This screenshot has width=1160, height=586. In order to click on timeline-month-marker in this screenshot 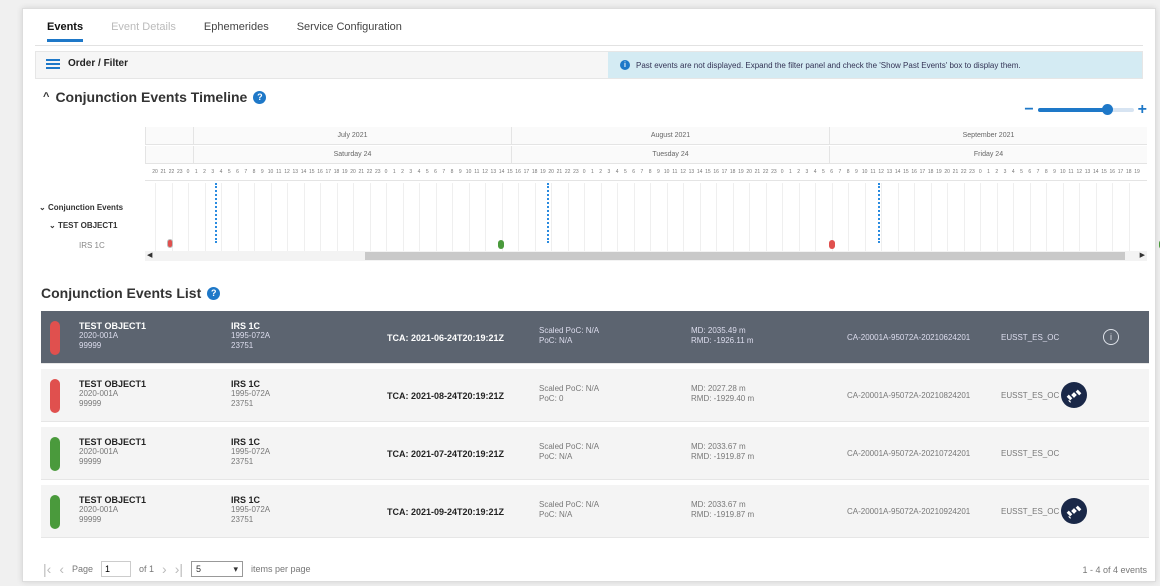, I will do `click(879, 213)`.